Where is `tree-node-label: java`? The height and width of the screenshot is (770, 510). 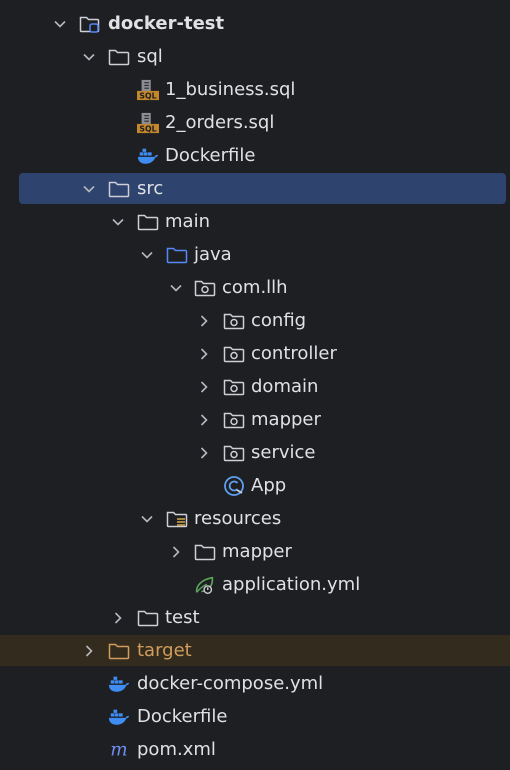
tree-node-label: java is located at coordinates (213, 254).